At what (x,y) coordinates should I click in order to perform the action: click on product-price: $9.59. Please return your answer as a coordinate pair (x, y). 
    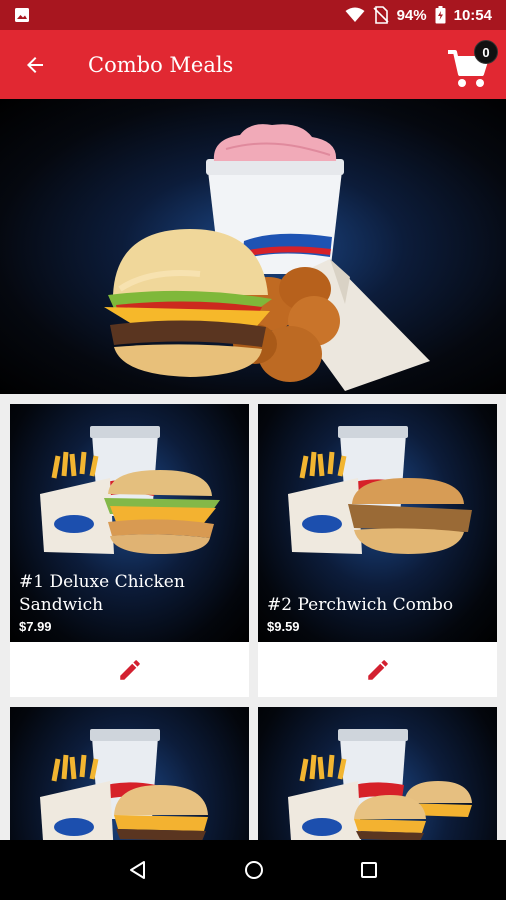
    Looking at the image, I should click on (283, 626).